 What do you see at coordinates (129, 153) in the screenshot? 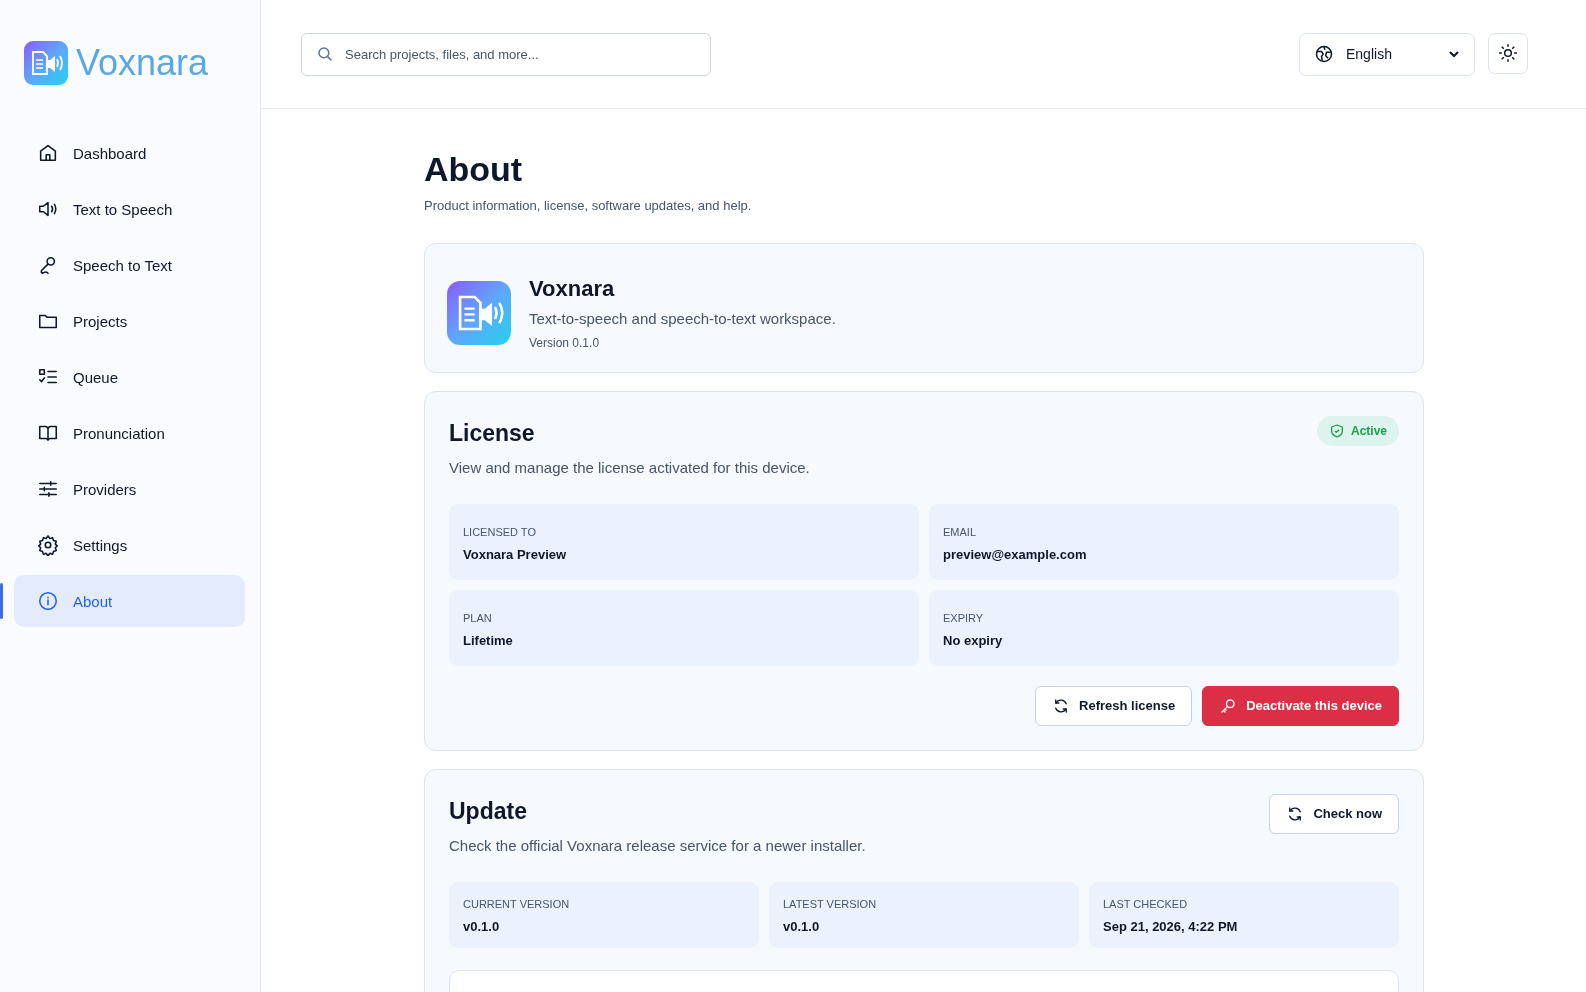
I see `sidebar-item: Dashboard` at bounding box center [129, 153].